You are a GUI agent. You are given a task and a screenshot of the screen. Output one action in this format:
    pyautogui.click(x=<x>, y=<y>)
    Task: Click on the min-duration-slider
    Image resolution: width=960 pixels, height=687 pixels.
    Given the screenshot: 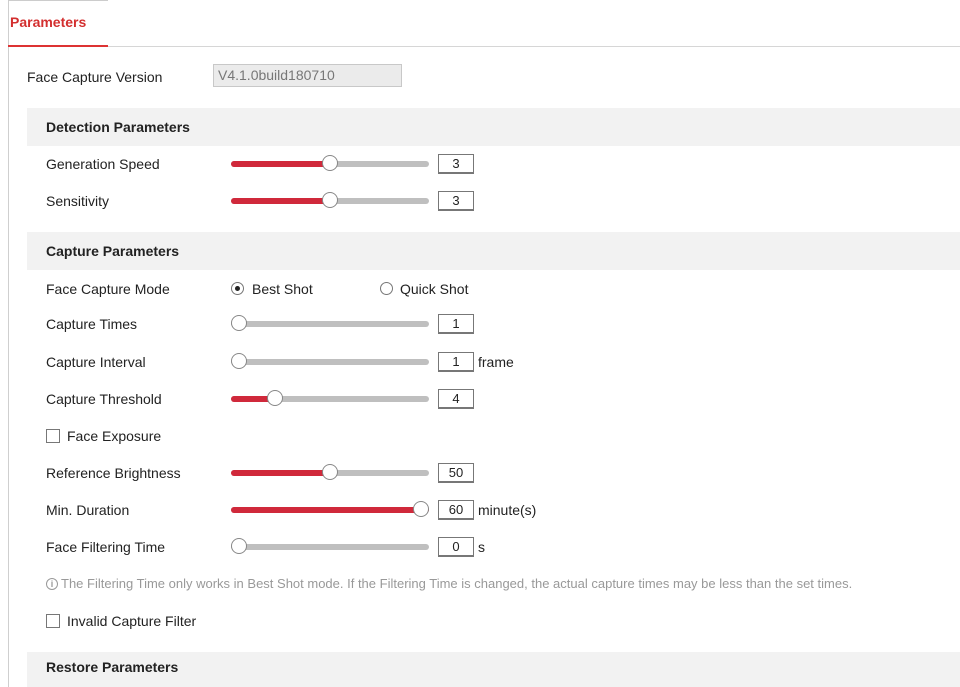 What is the action you would take?
    pyautogui.click(x=330, y=509)
    